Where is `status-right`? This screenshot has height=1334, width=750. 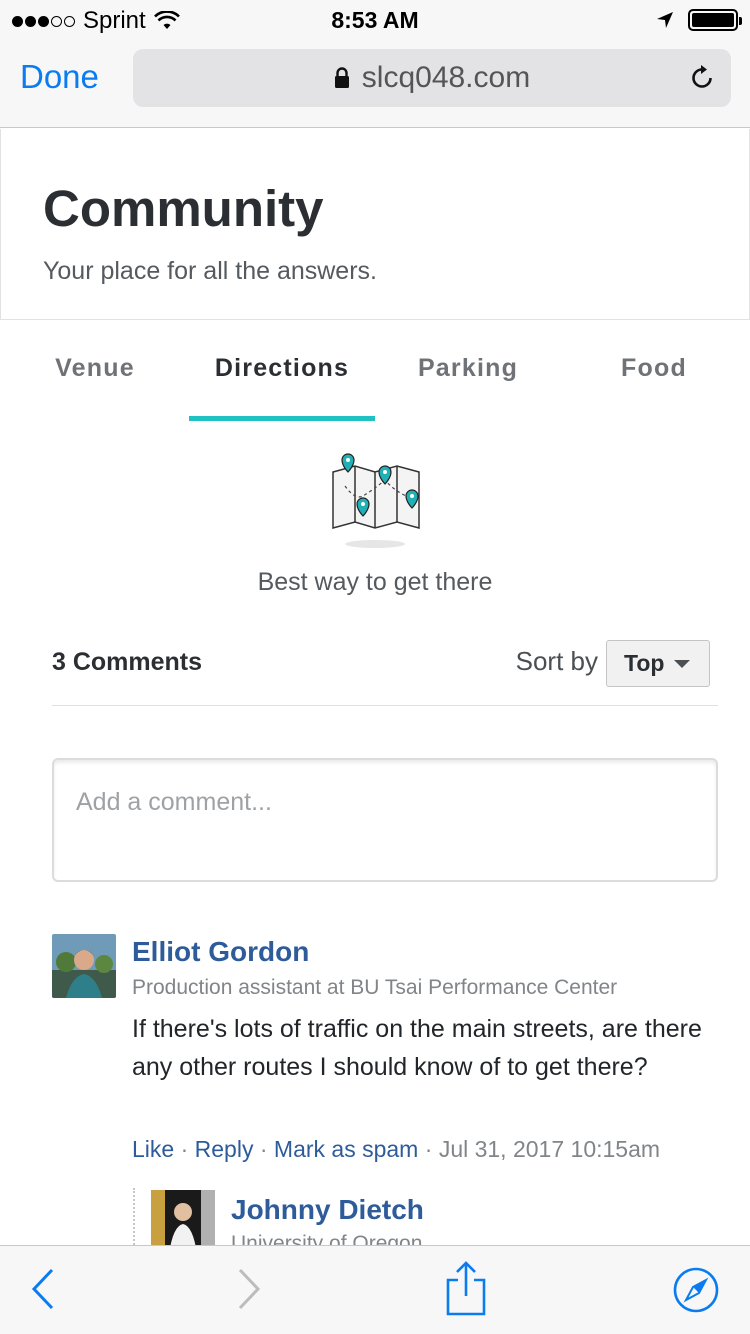
status-right is located at coordinates (699, 20).